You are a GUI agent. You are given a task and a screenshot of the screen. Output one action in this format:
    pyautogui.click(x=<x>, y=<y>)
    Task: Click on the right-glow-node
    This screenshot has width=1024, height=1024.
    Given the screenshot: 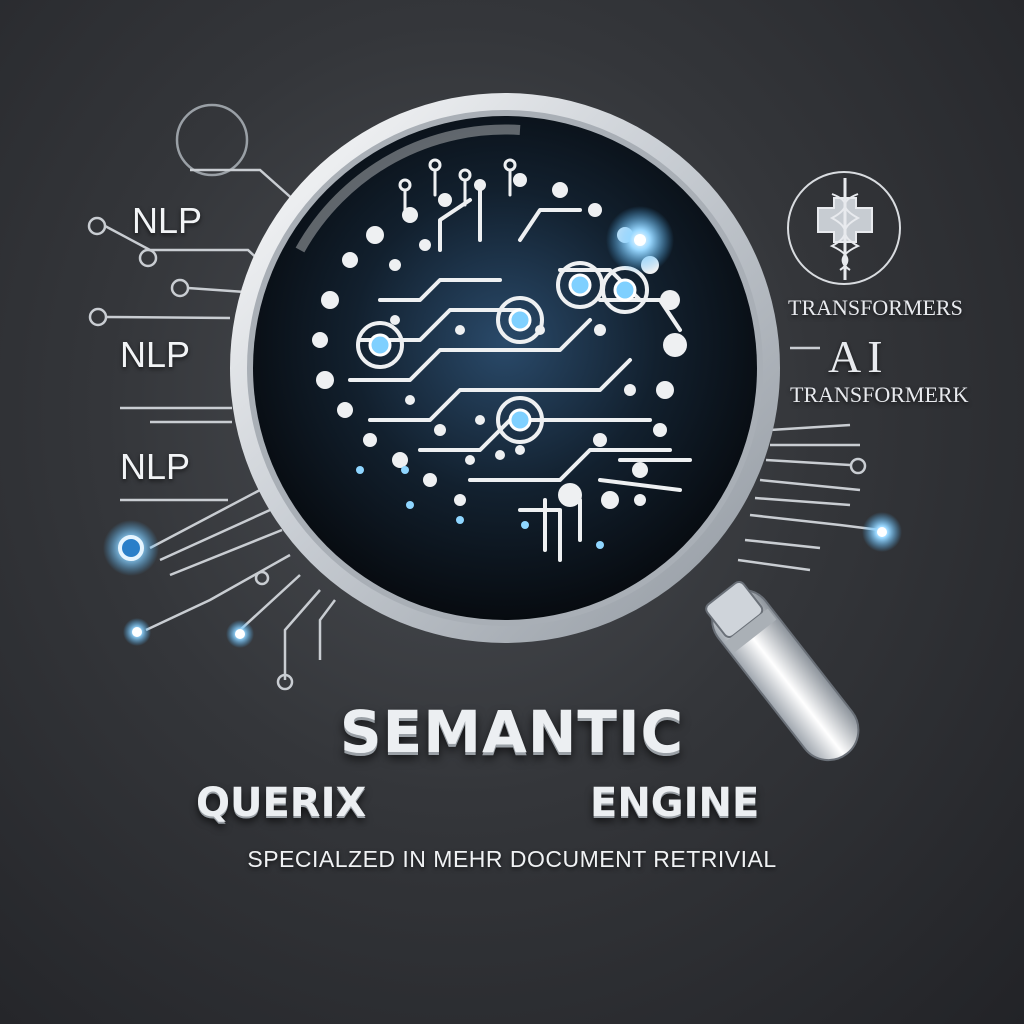 What is the action you would take?
    pyautogui.click(x=882, y=532)
    